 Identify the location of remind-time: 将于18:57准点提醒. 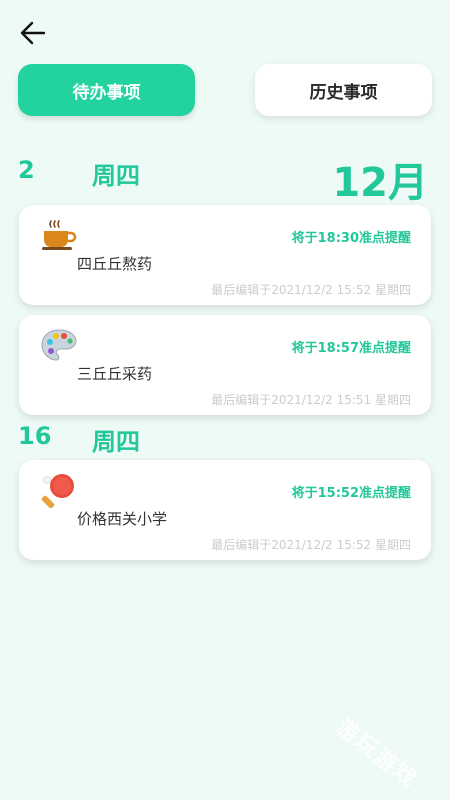
(351, 348).